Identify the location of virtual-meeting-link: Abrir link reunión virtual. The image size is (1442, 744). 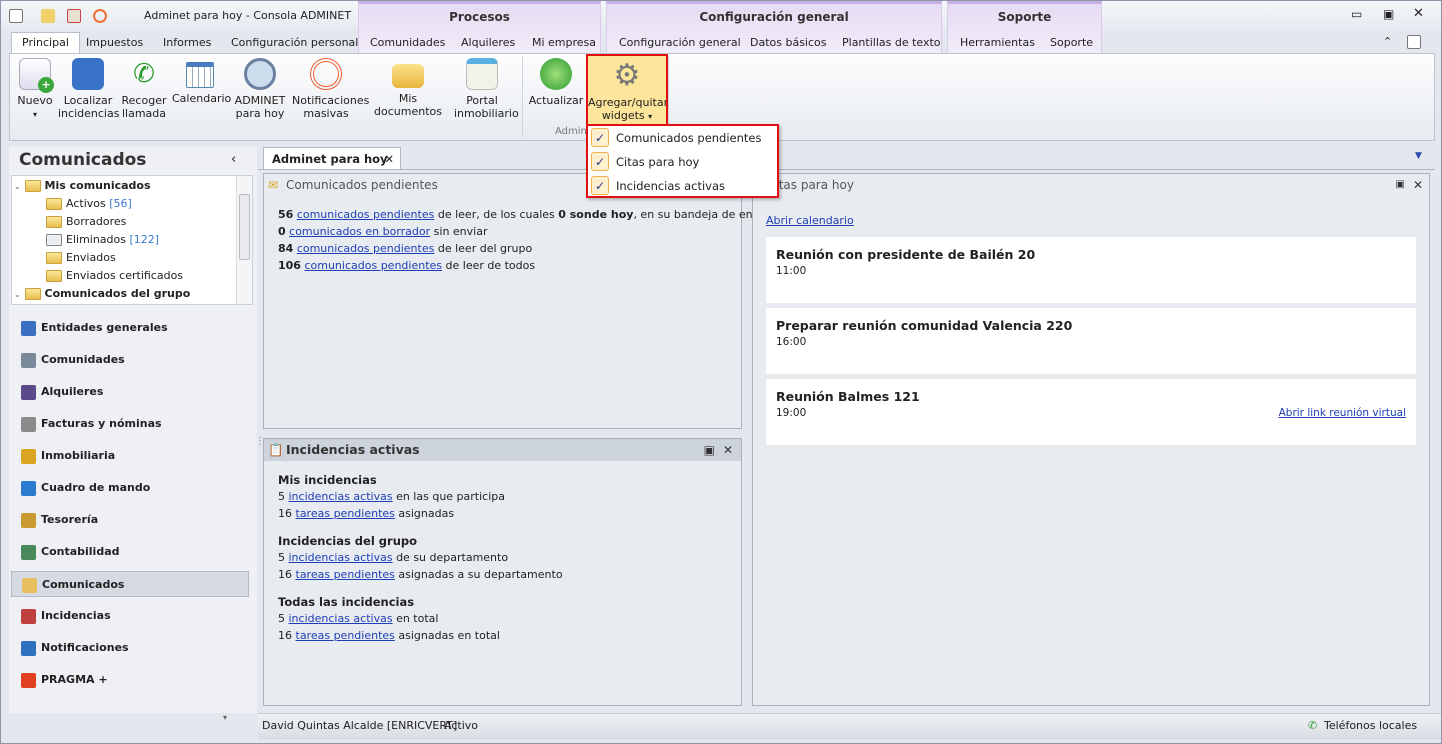
(1342, 413).